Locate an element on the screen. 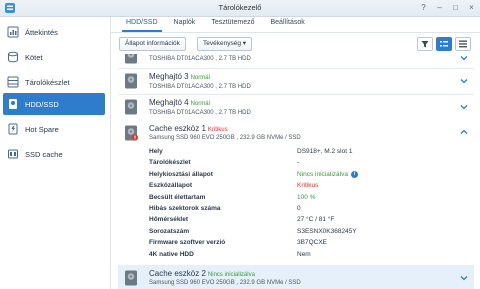  filter-icon is located at coordinates (425, 44).